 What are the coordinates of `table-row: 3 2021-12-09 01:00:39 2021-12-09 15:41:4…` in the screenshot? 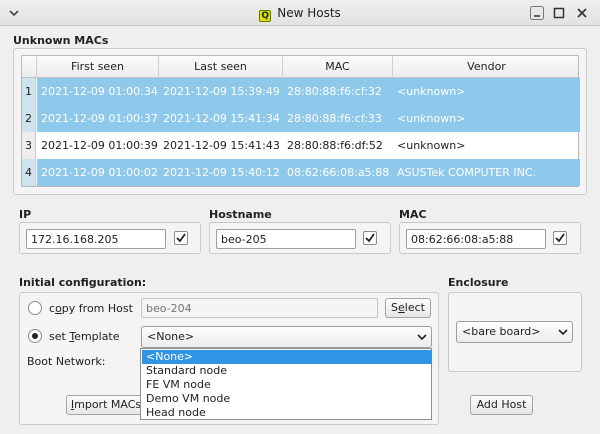 It's located at (300, 145).